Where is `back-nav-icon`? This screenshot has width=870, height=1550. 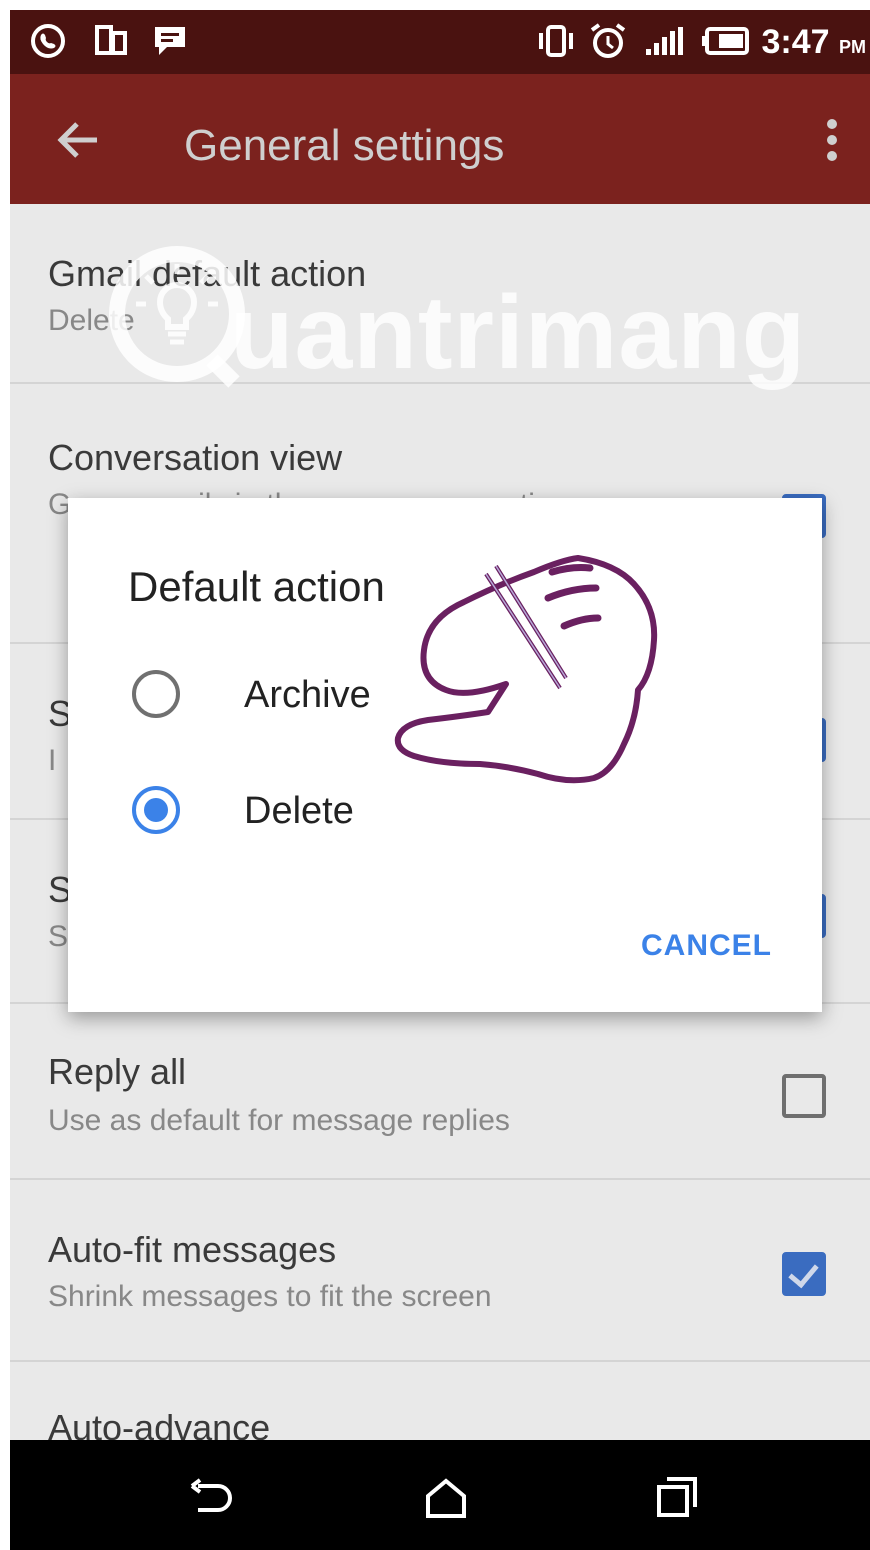
back-nav-icon is located at coordinates (211, 1495).